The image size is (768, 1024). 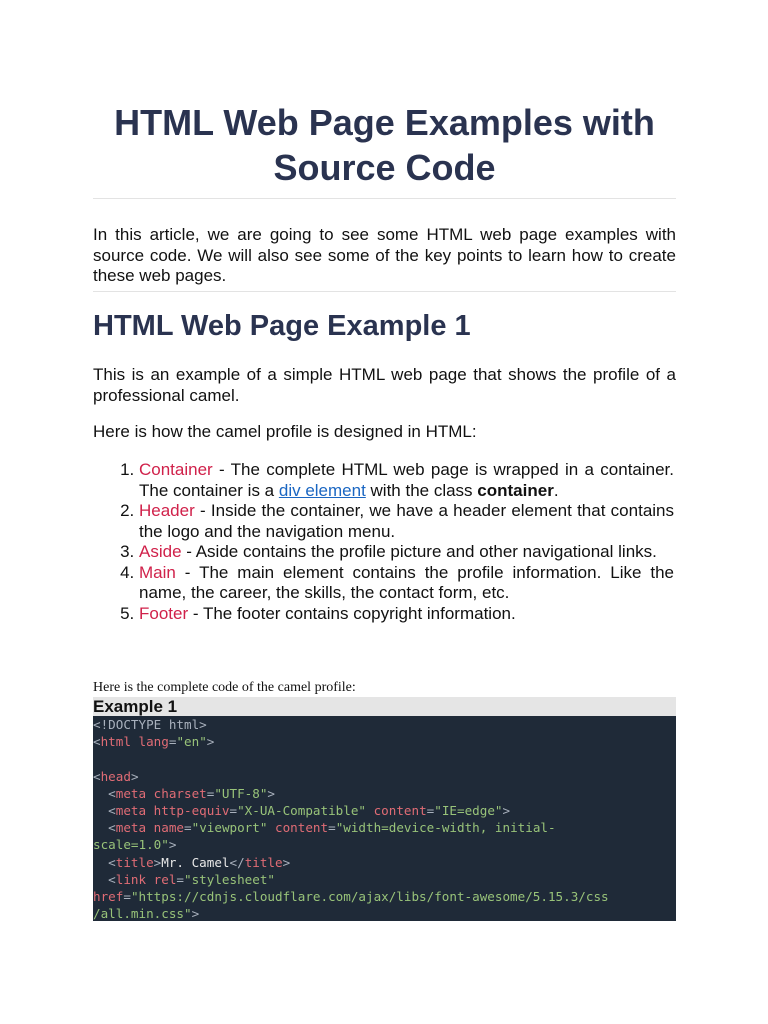 I want to click on code-line: <!DOCTYPE html>, so click(x=384, y=724).